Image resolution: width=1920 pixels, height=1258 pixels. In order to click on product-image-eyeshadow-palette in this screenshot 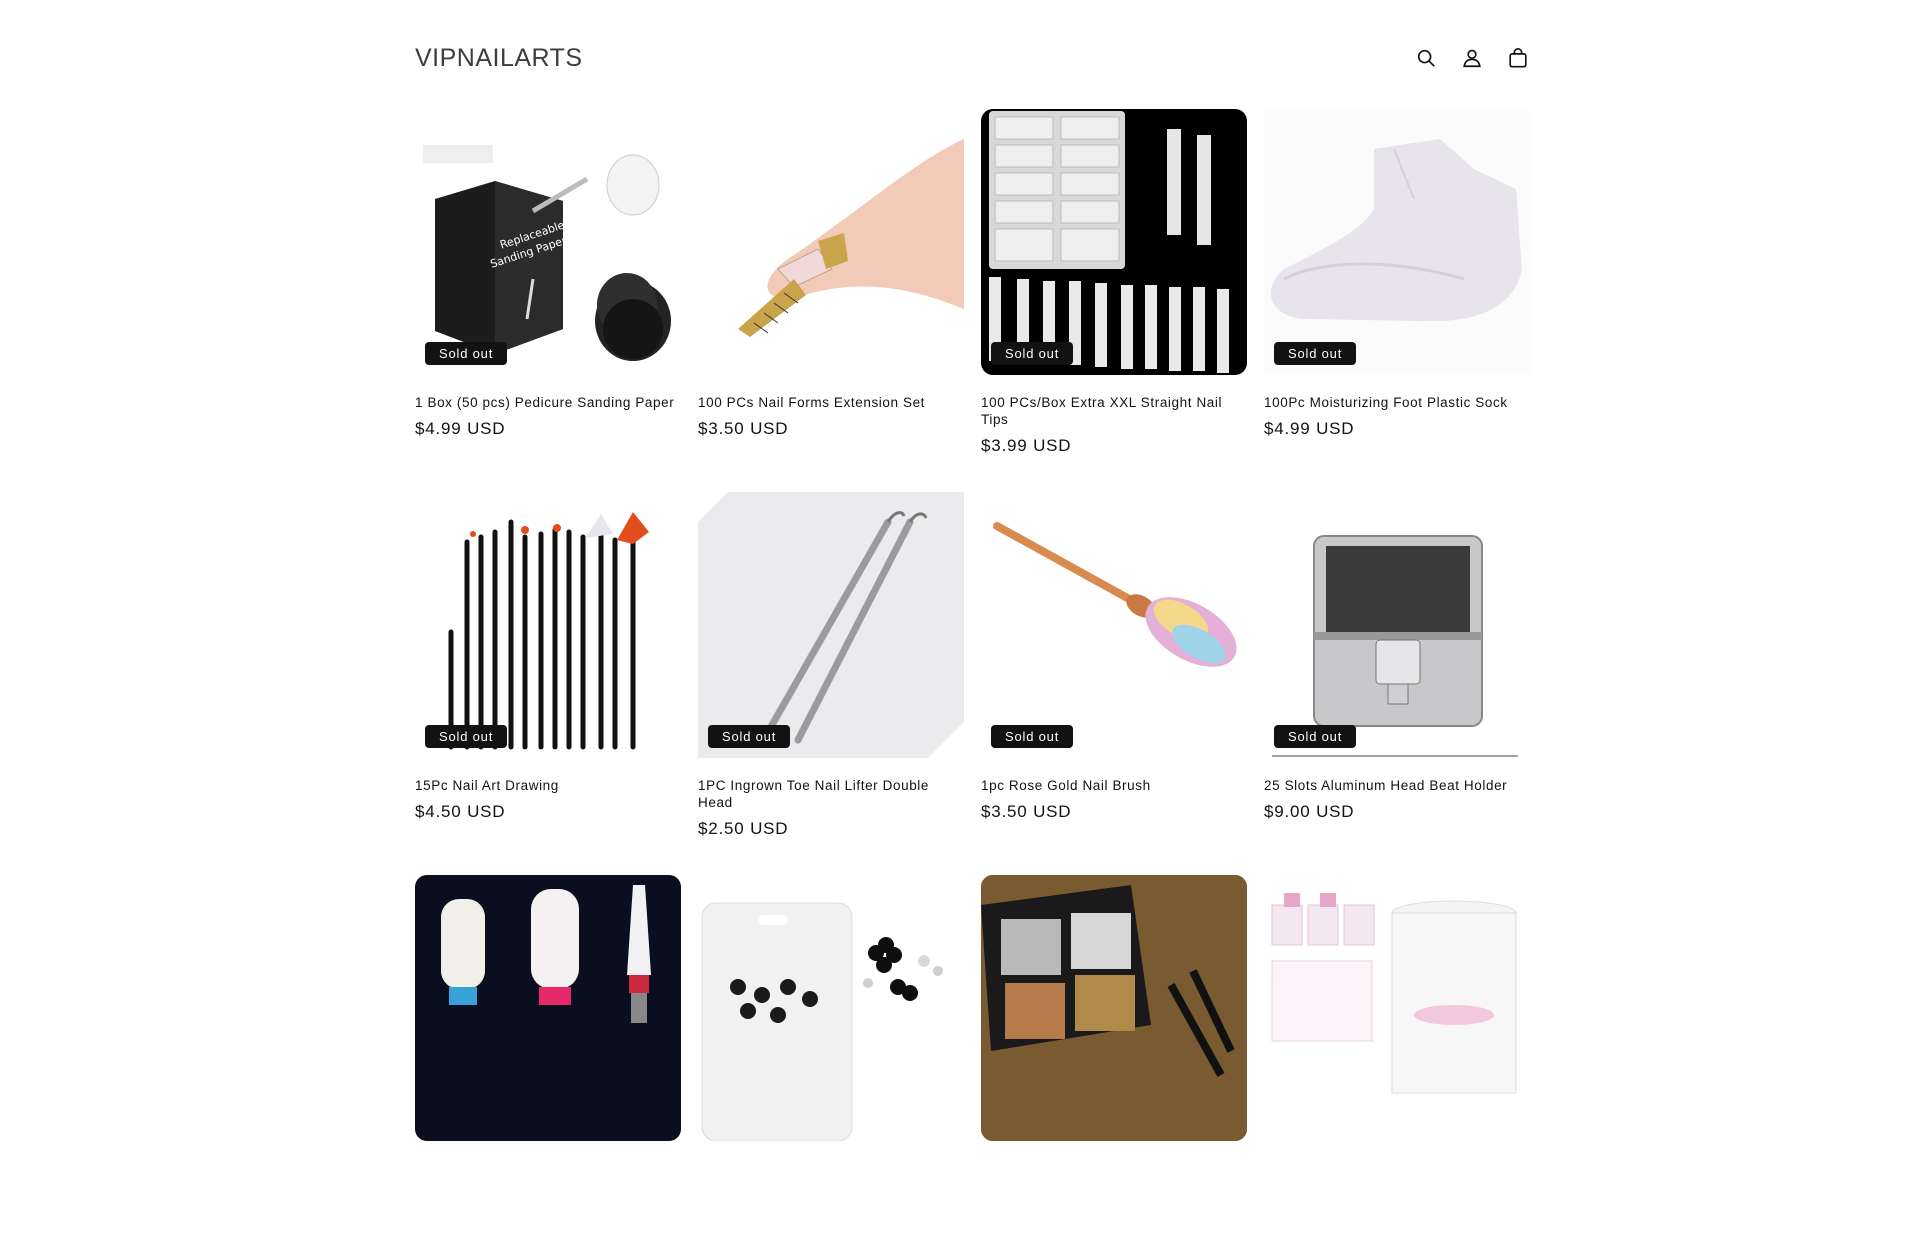, I will do `click(1114, 1008)`.